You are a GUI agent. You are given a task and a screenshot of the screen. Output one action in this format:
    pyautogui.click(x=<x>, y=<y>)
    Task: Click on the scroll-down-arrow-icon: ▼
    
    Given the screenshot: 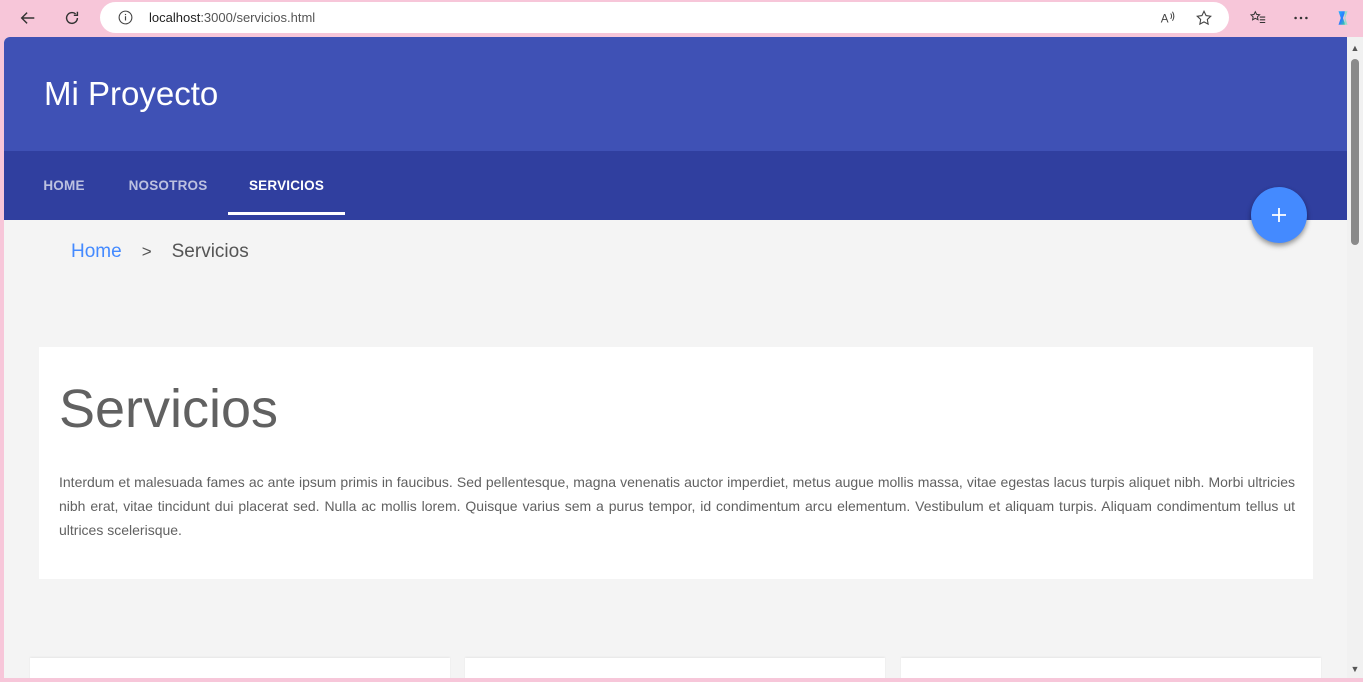 What is the action you would take?
    pyautogui.click(x=1355, y=669)
    